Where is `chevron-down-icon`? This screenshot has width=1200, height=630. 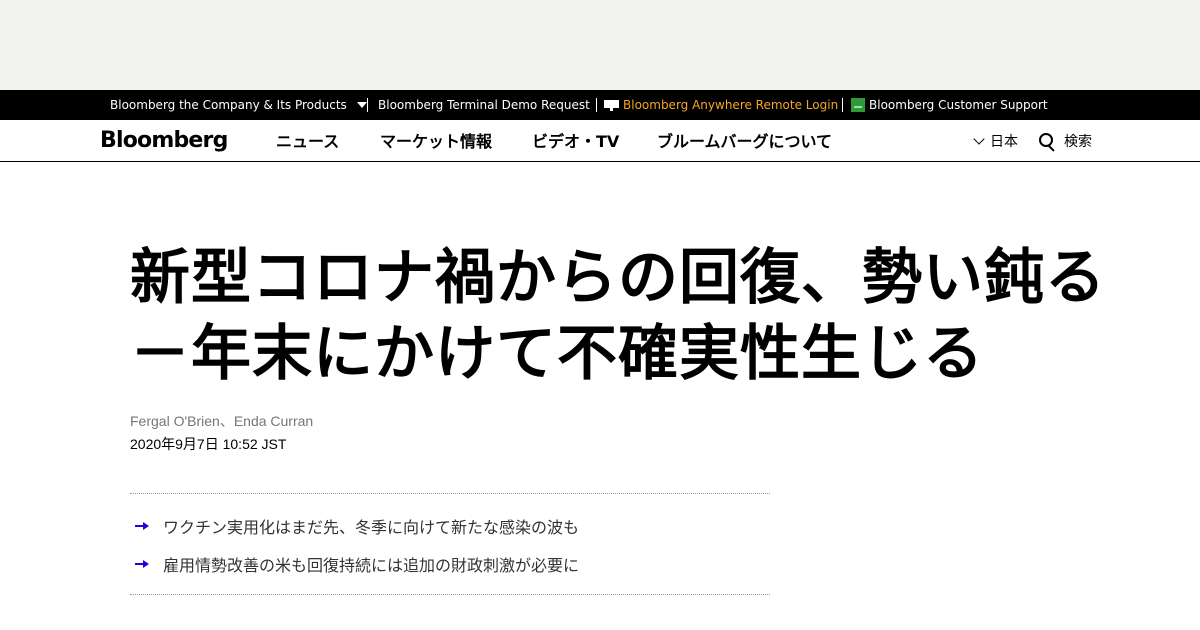
chevron-down-icon is located at coordinates (979, 138).